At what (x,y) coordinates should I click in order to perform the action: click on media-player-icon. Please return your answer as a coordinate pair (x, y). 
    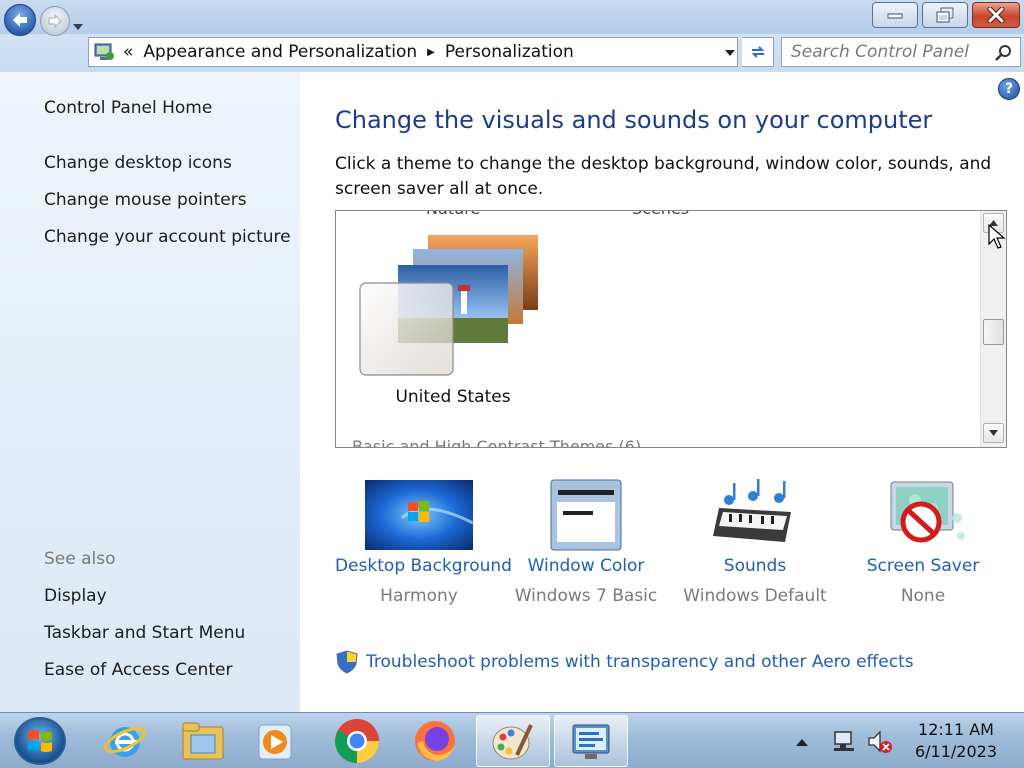
    Looking at the image, I should click on (275, 742).